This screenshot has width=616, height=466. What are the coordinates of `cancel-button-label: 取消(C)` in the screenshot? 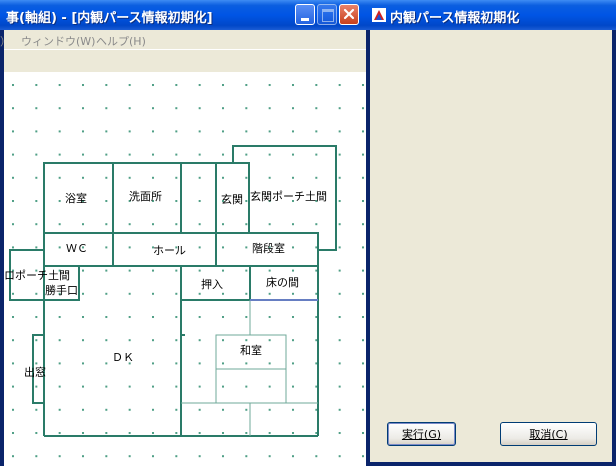 It's located at (548, 434).